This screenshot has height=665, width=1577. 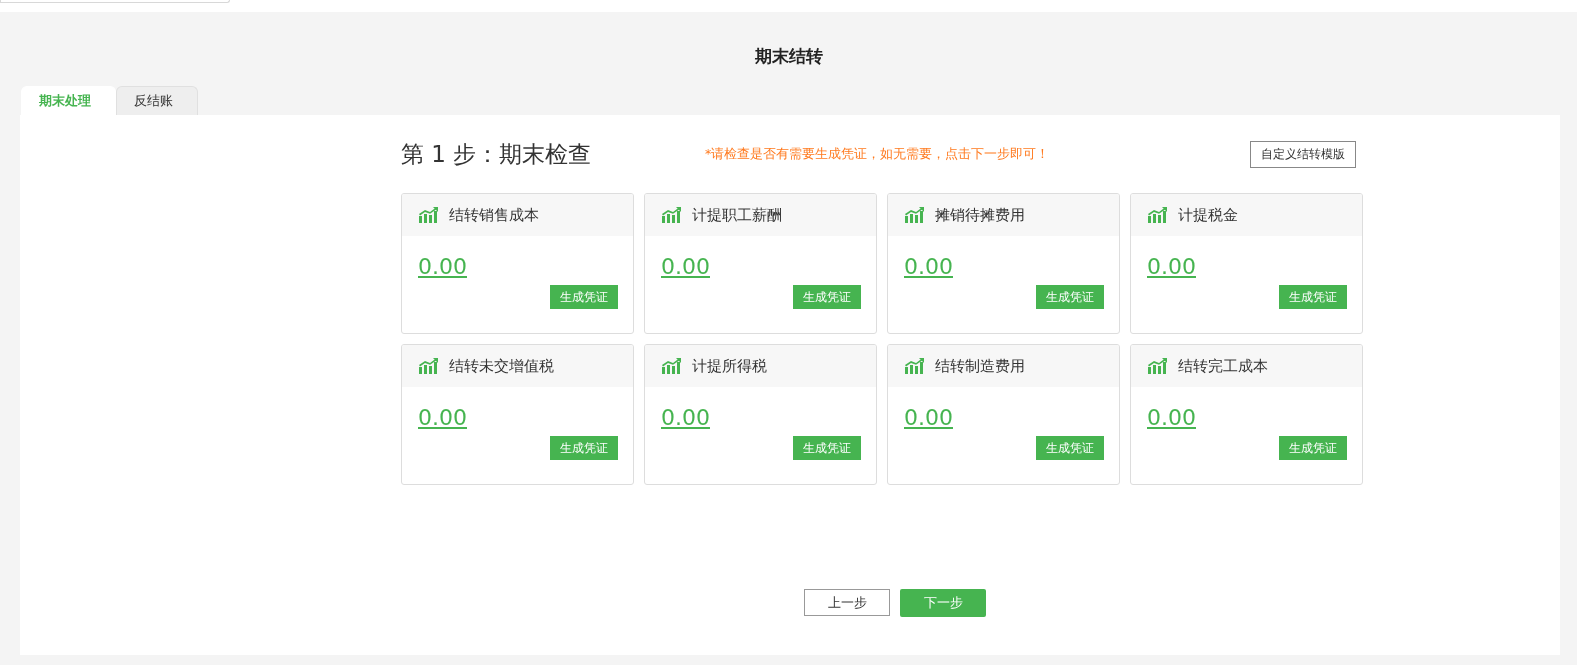 I want to click on page-title: 期末结转, so click(x=788, y=56).